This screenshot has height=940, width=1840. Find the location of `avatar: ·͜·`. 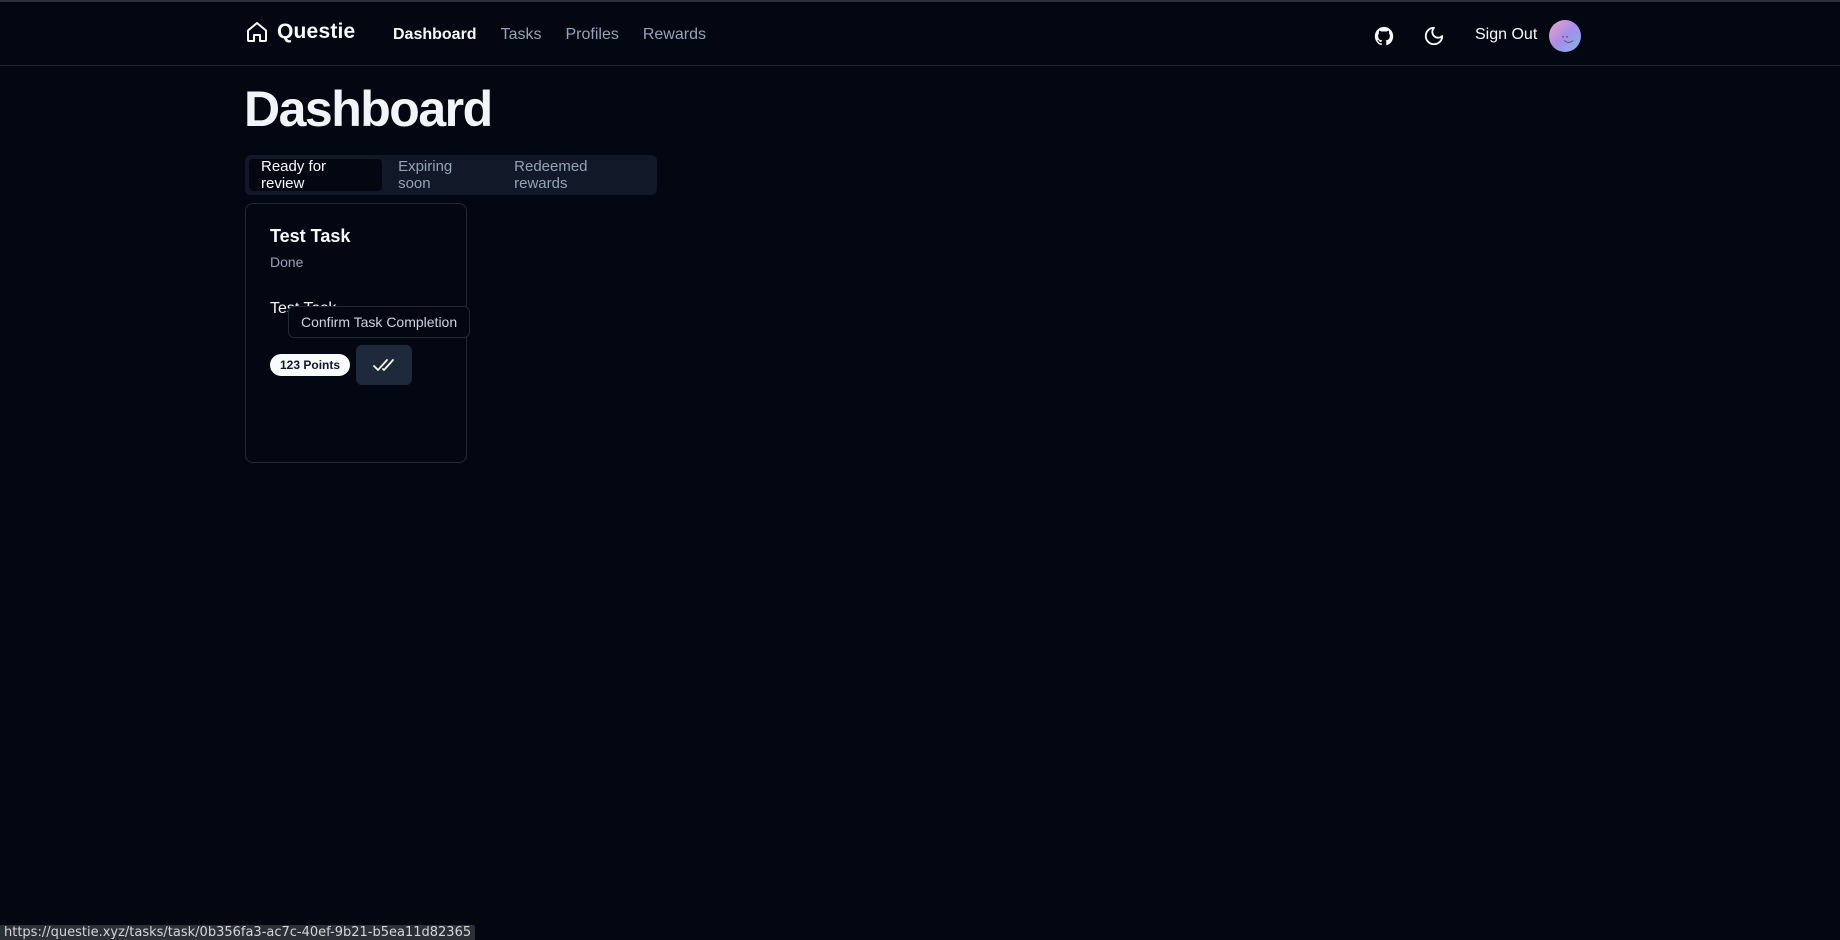

avatar: ·͜· is located at coordinates (1565, 36).